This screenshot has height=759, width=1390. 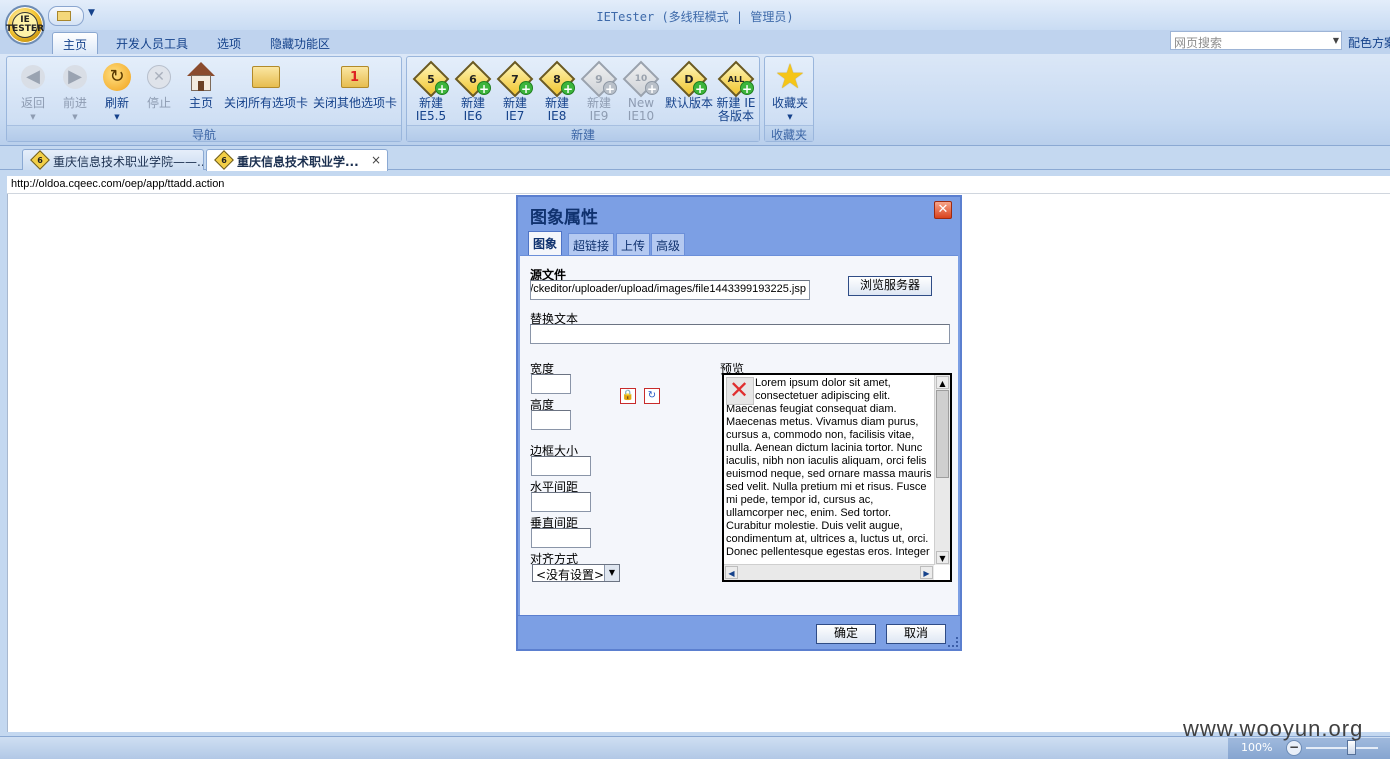 What do you see at coordinates (1351, 747) in the screenshot?
I see `zoom-slider-thumb` at bounding box center [1351, 747].